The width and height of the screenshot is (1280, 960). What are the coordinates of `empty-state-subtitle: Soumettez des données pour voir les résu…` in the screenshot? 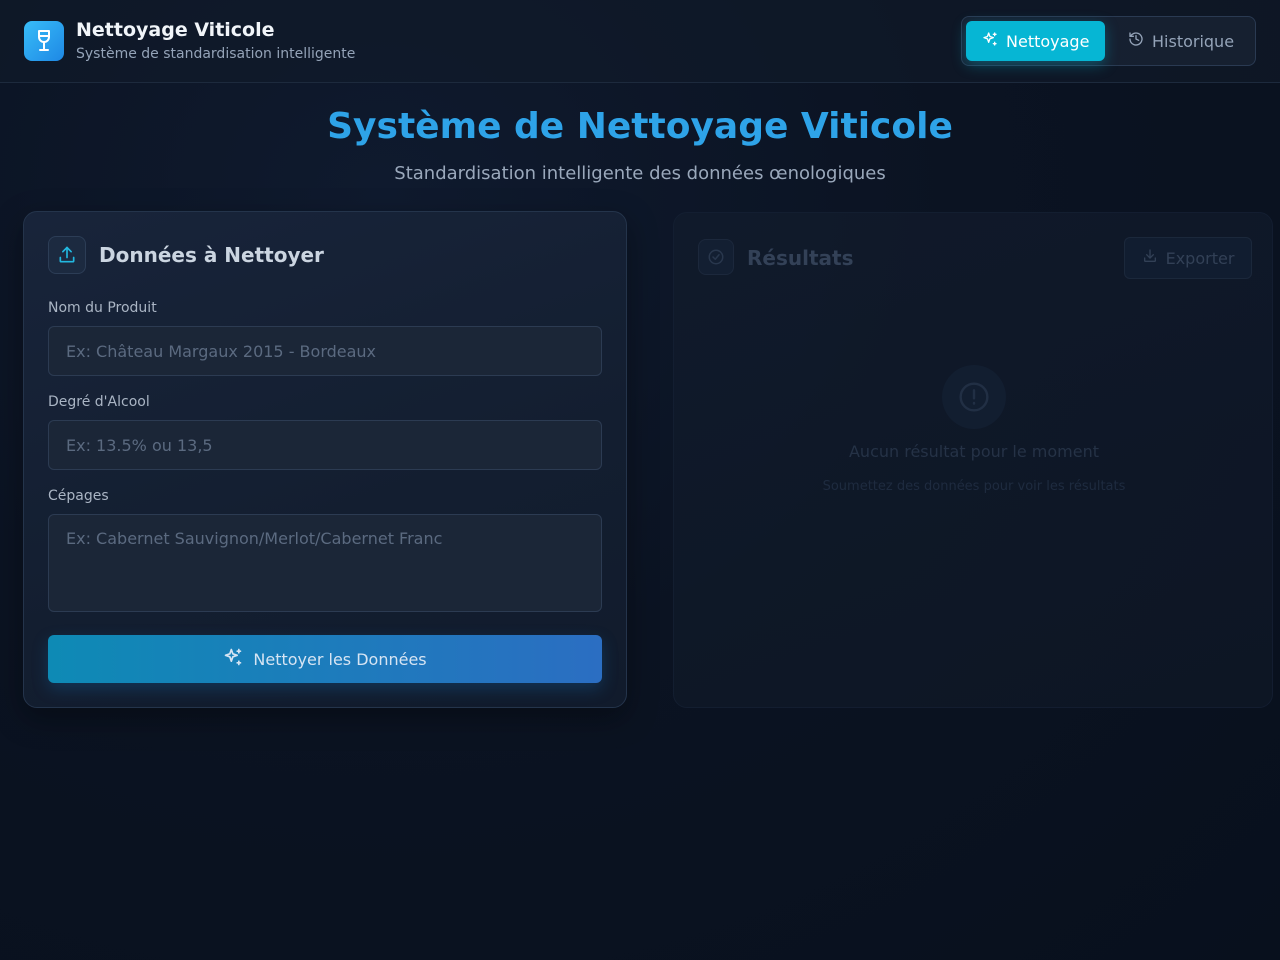 It's located at (974, 486).